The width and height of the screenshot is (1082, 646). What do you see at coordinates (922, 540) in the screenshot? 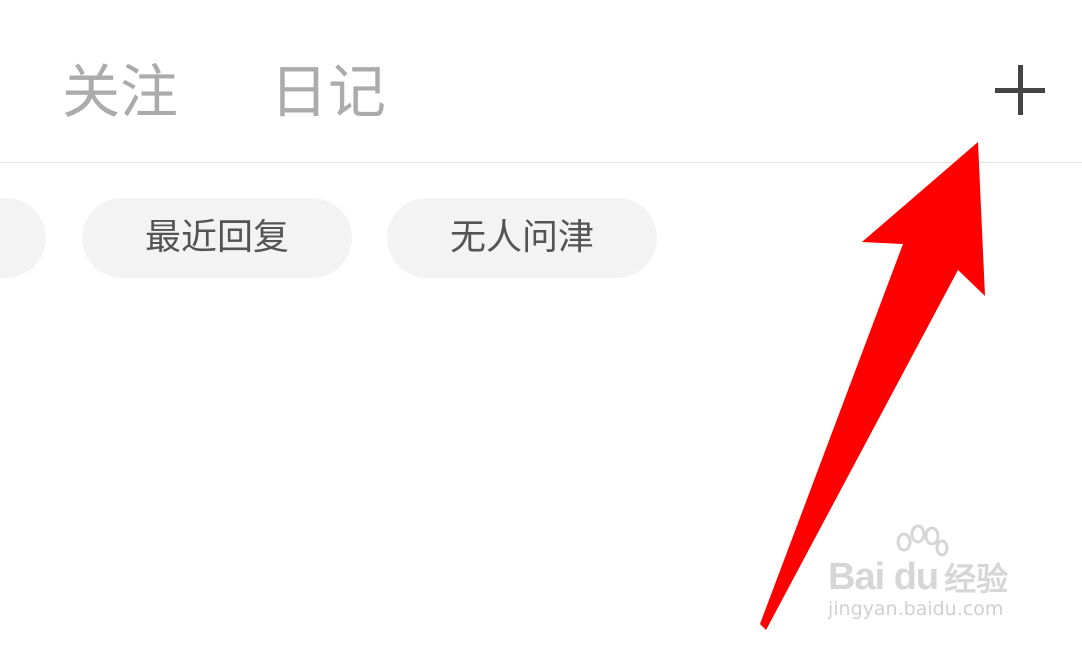
I see `paw-logo-icon` at bounding box center [922, 540].